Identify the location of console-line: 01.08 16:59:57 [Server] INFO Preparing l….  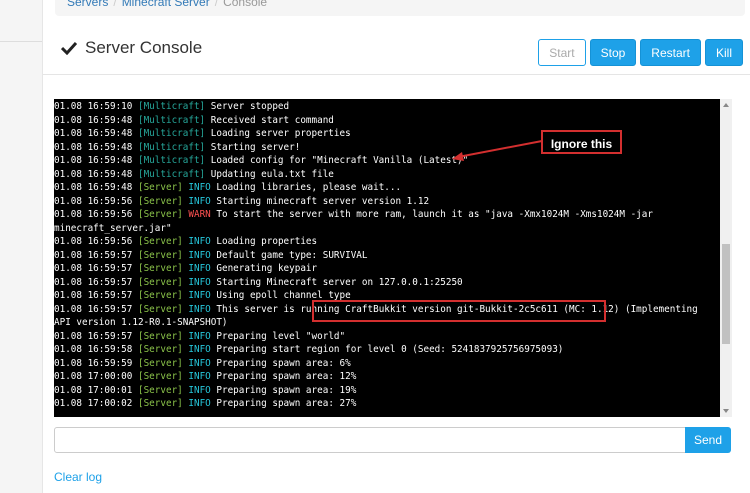
(386, 337).